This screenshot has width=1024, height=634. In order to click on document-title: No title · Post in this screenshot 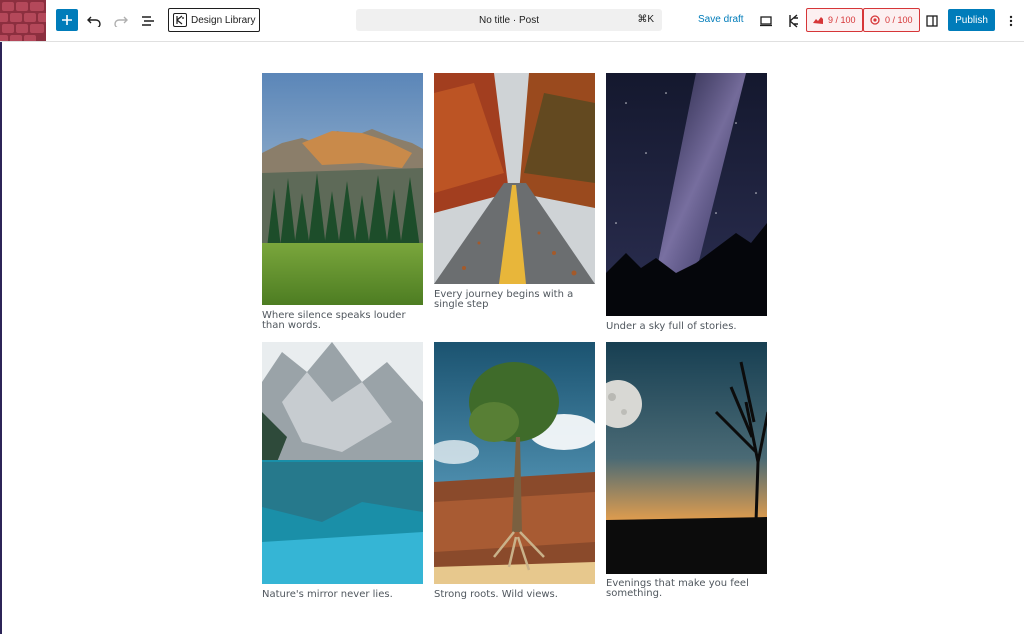, I will do `click(509, 20)`.